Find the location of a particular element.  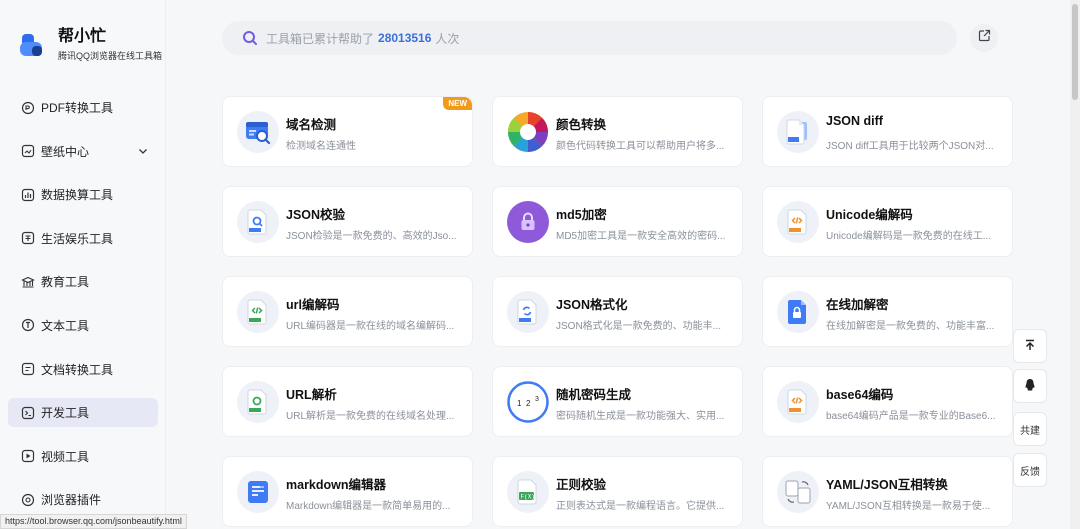

sidebar-item-label: PDF转换工具 is located at coordinates (77, 108).